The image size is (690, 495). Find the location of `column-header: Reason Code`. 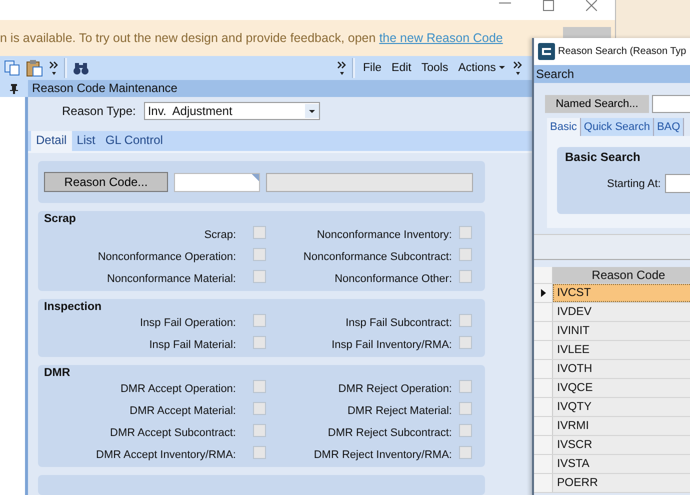

column-header: Reason Code is located at coordinates (628, 275).